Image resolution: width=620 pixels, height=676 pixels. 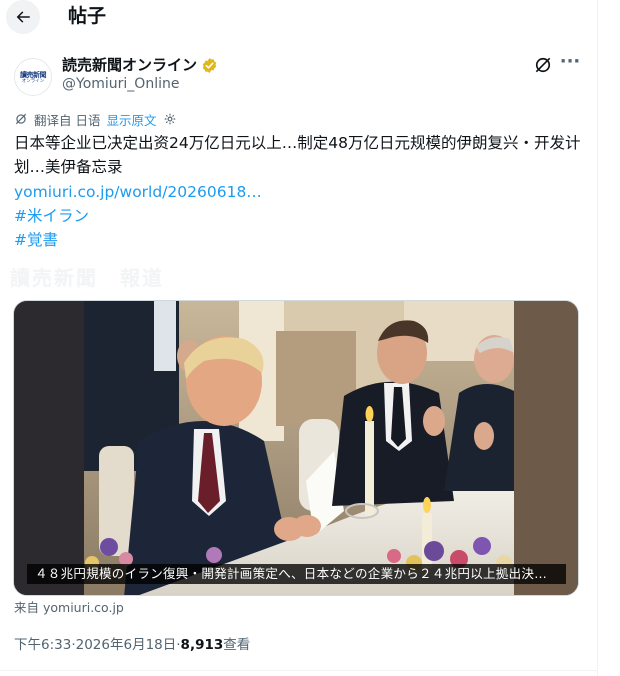 What do you see at coordinates (69, 608) in the screenshot?
I see `card-source: 来自 yomiuri.co.jp` at bounding box center [69, 608].